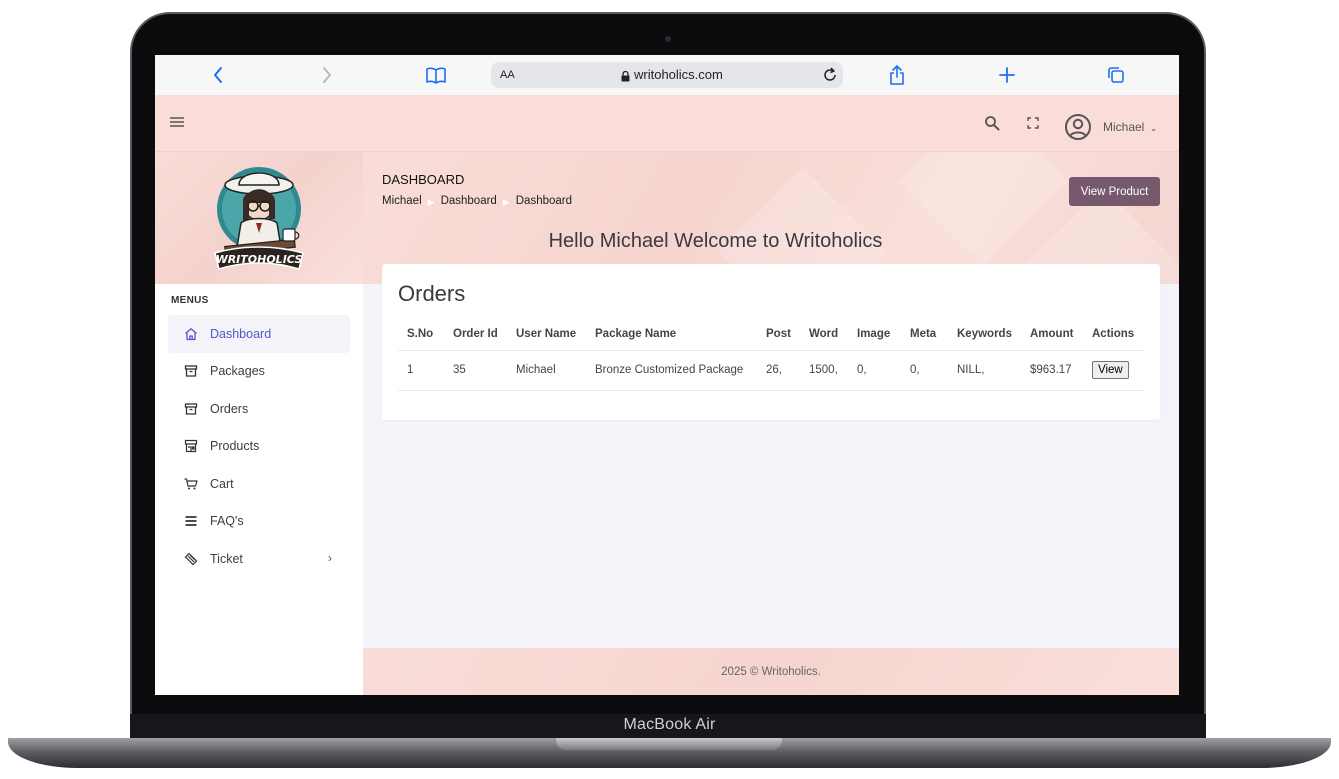  I want to click on column-header: Image, so click(874, 334).